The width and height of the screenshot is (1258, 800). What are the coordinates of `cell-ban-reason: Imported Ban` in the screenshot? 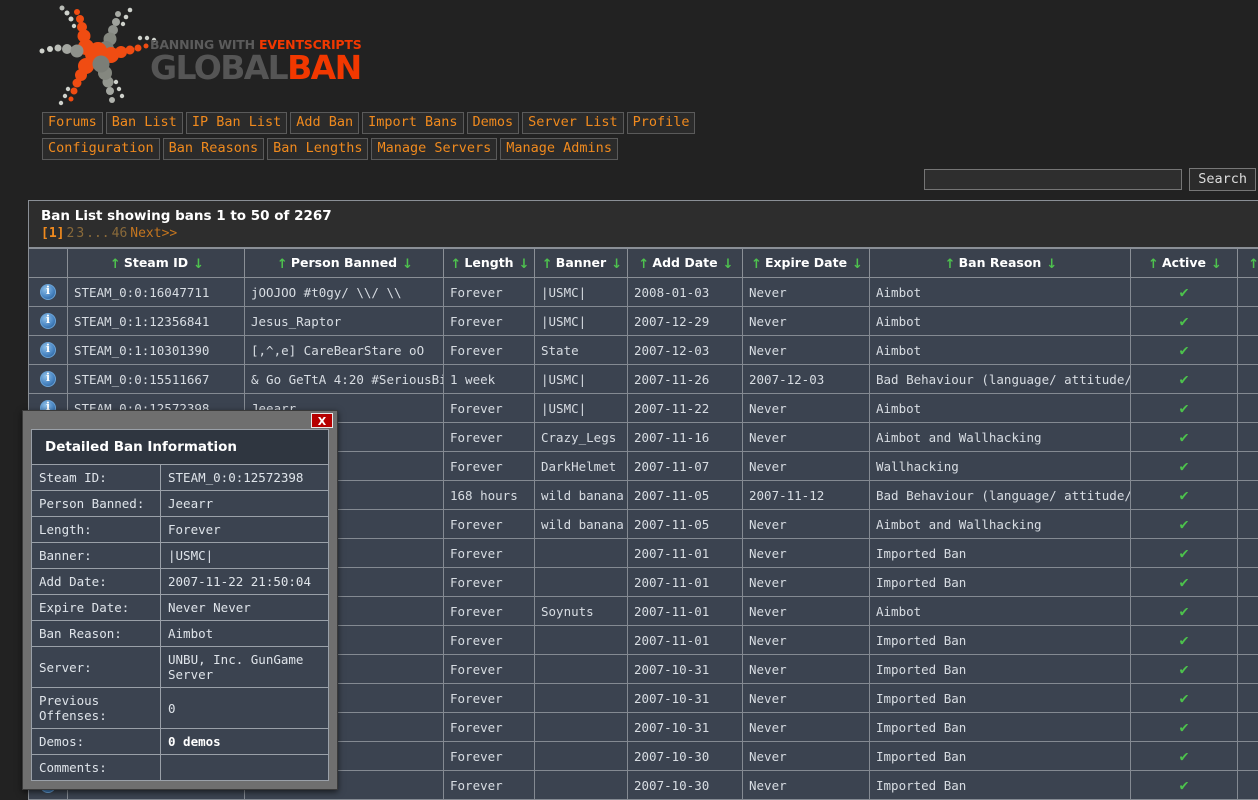 It's located at (1000, 698).